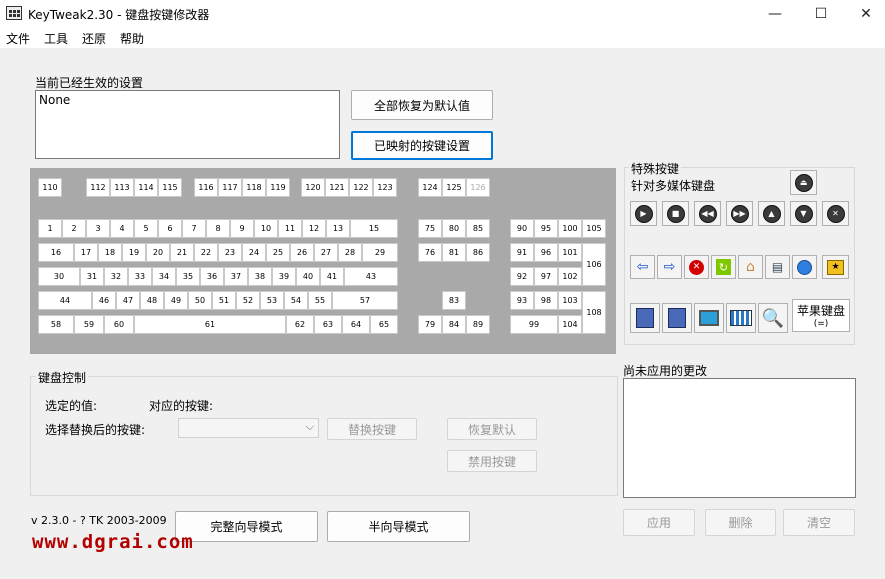  Describe the element at coordinates (773, 318) in the screenshot. I see `magnifier-icon: 🔍` at that location.